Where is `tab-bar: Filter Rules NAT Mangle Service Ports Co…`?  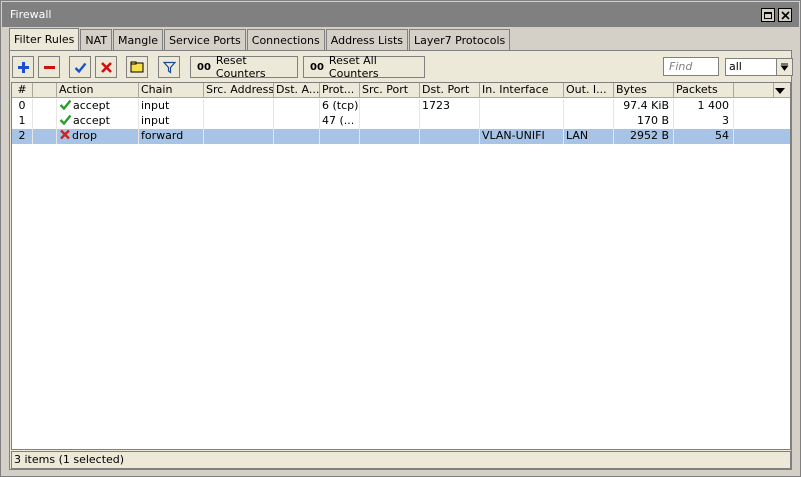 tab-bar: Filter Rules NAT Mangle Service Ports Co… is located at coordinates (260, 39).